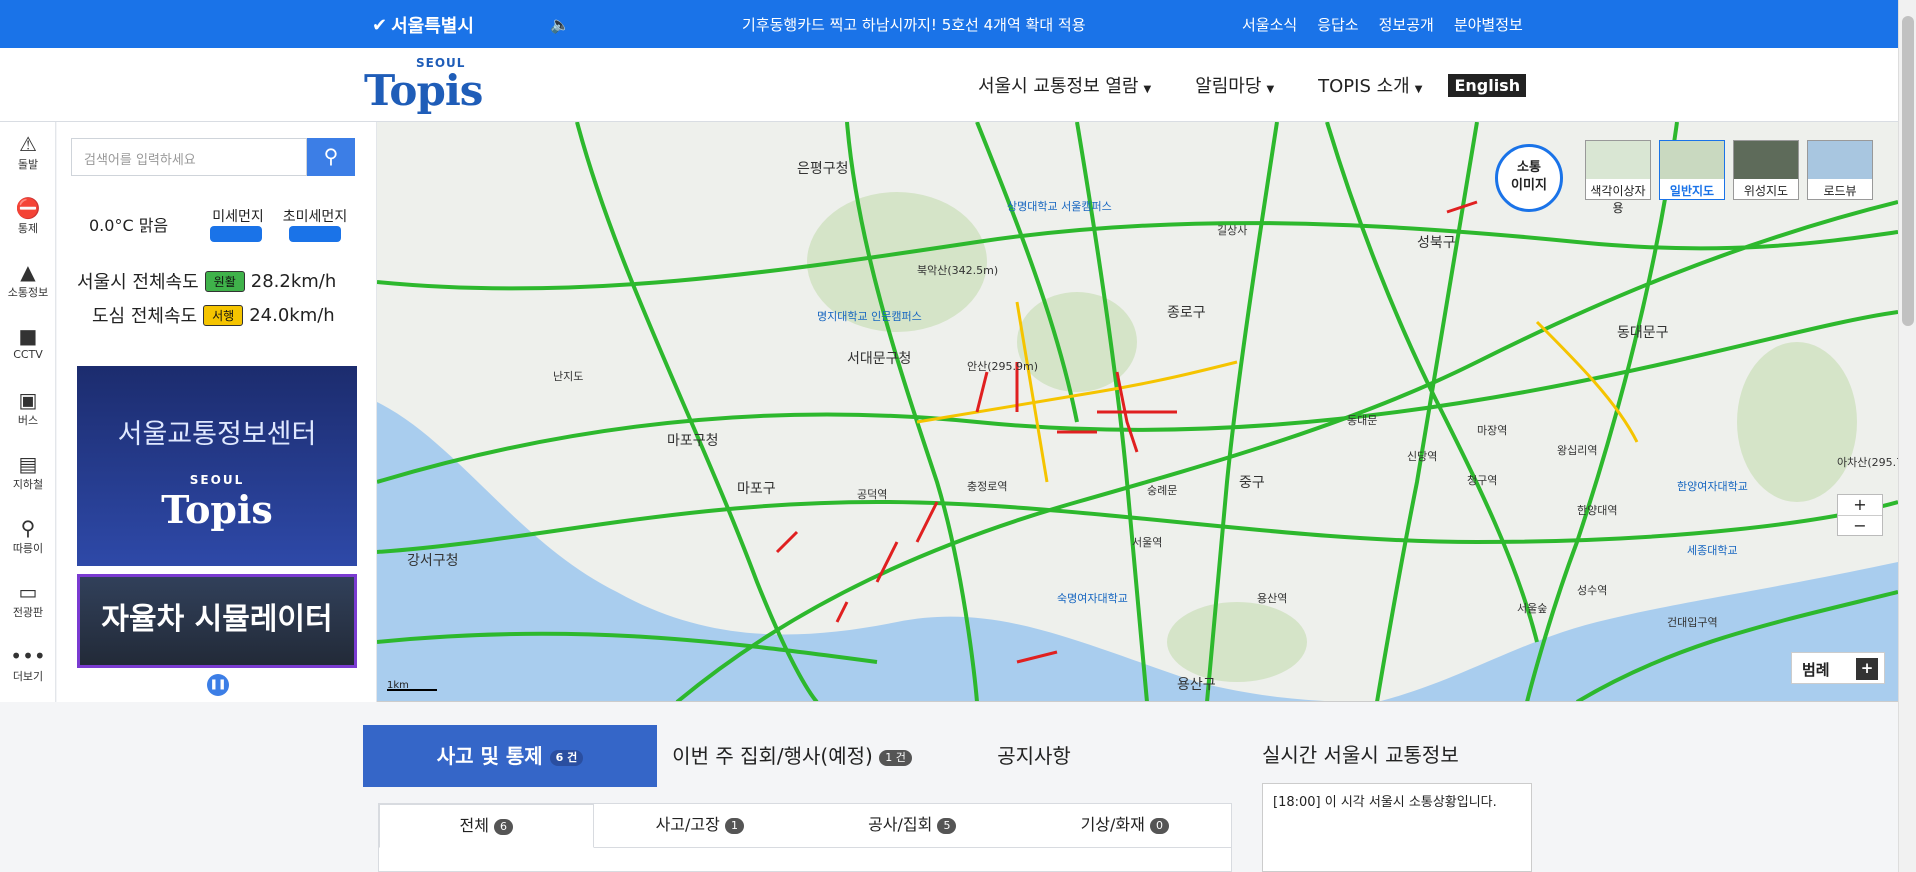 Image resolution: width=1916 pixels, height=872 pixels. What do you see at coordinates (331, 157) in the screenshot?
I see `search-button: ⚲` at bounding box center [331, 157].